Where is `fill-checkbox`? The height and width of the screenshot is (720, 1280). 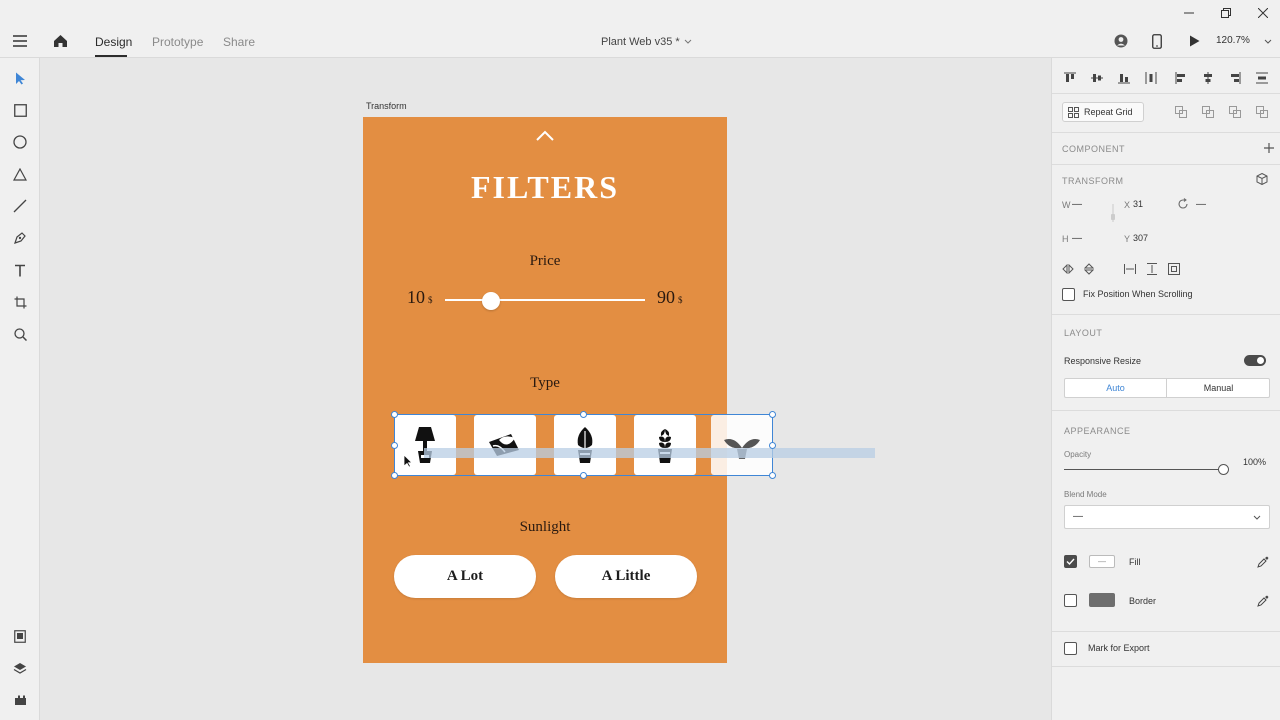 fill-checkbox is located at coordinates (1070, 561).